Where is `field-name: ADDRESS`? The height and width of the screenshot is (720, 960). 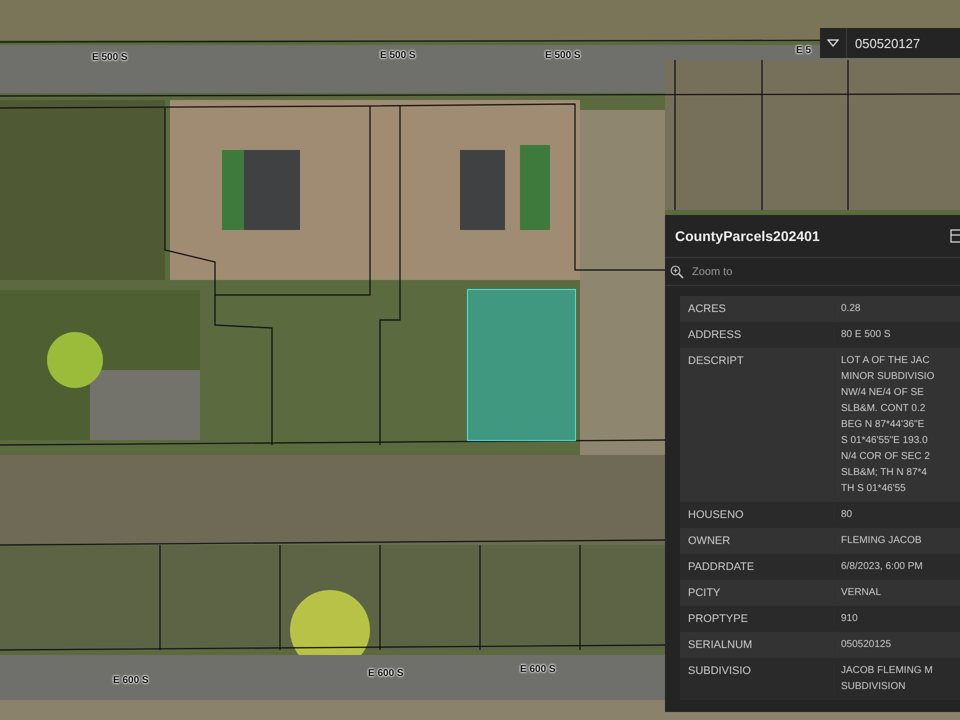 field-name: ADDRESS is located at coordinates (715, 335).